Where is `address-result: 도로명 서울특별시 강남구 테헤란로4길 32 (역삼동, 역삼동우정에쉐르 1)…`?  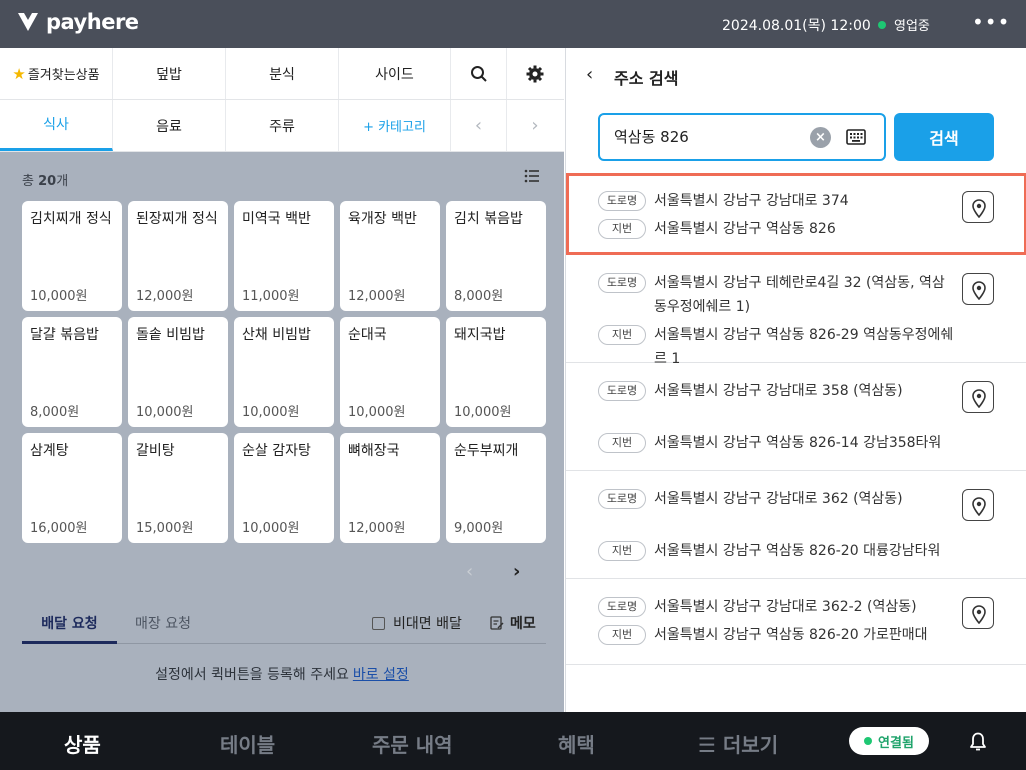
address-result: 도로명 서울특별시 강남구 테헤란로4길 32 (역삼동, 역삼동우정에쉐르 1)… is located at coordinates (796, 311).